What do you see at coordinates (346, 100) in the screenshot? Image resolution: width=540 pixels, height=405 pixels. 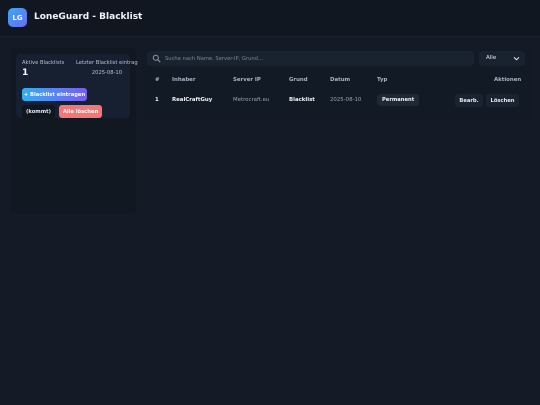 I see `row-date: 2025-08-10` at bounding box center [346, 100].